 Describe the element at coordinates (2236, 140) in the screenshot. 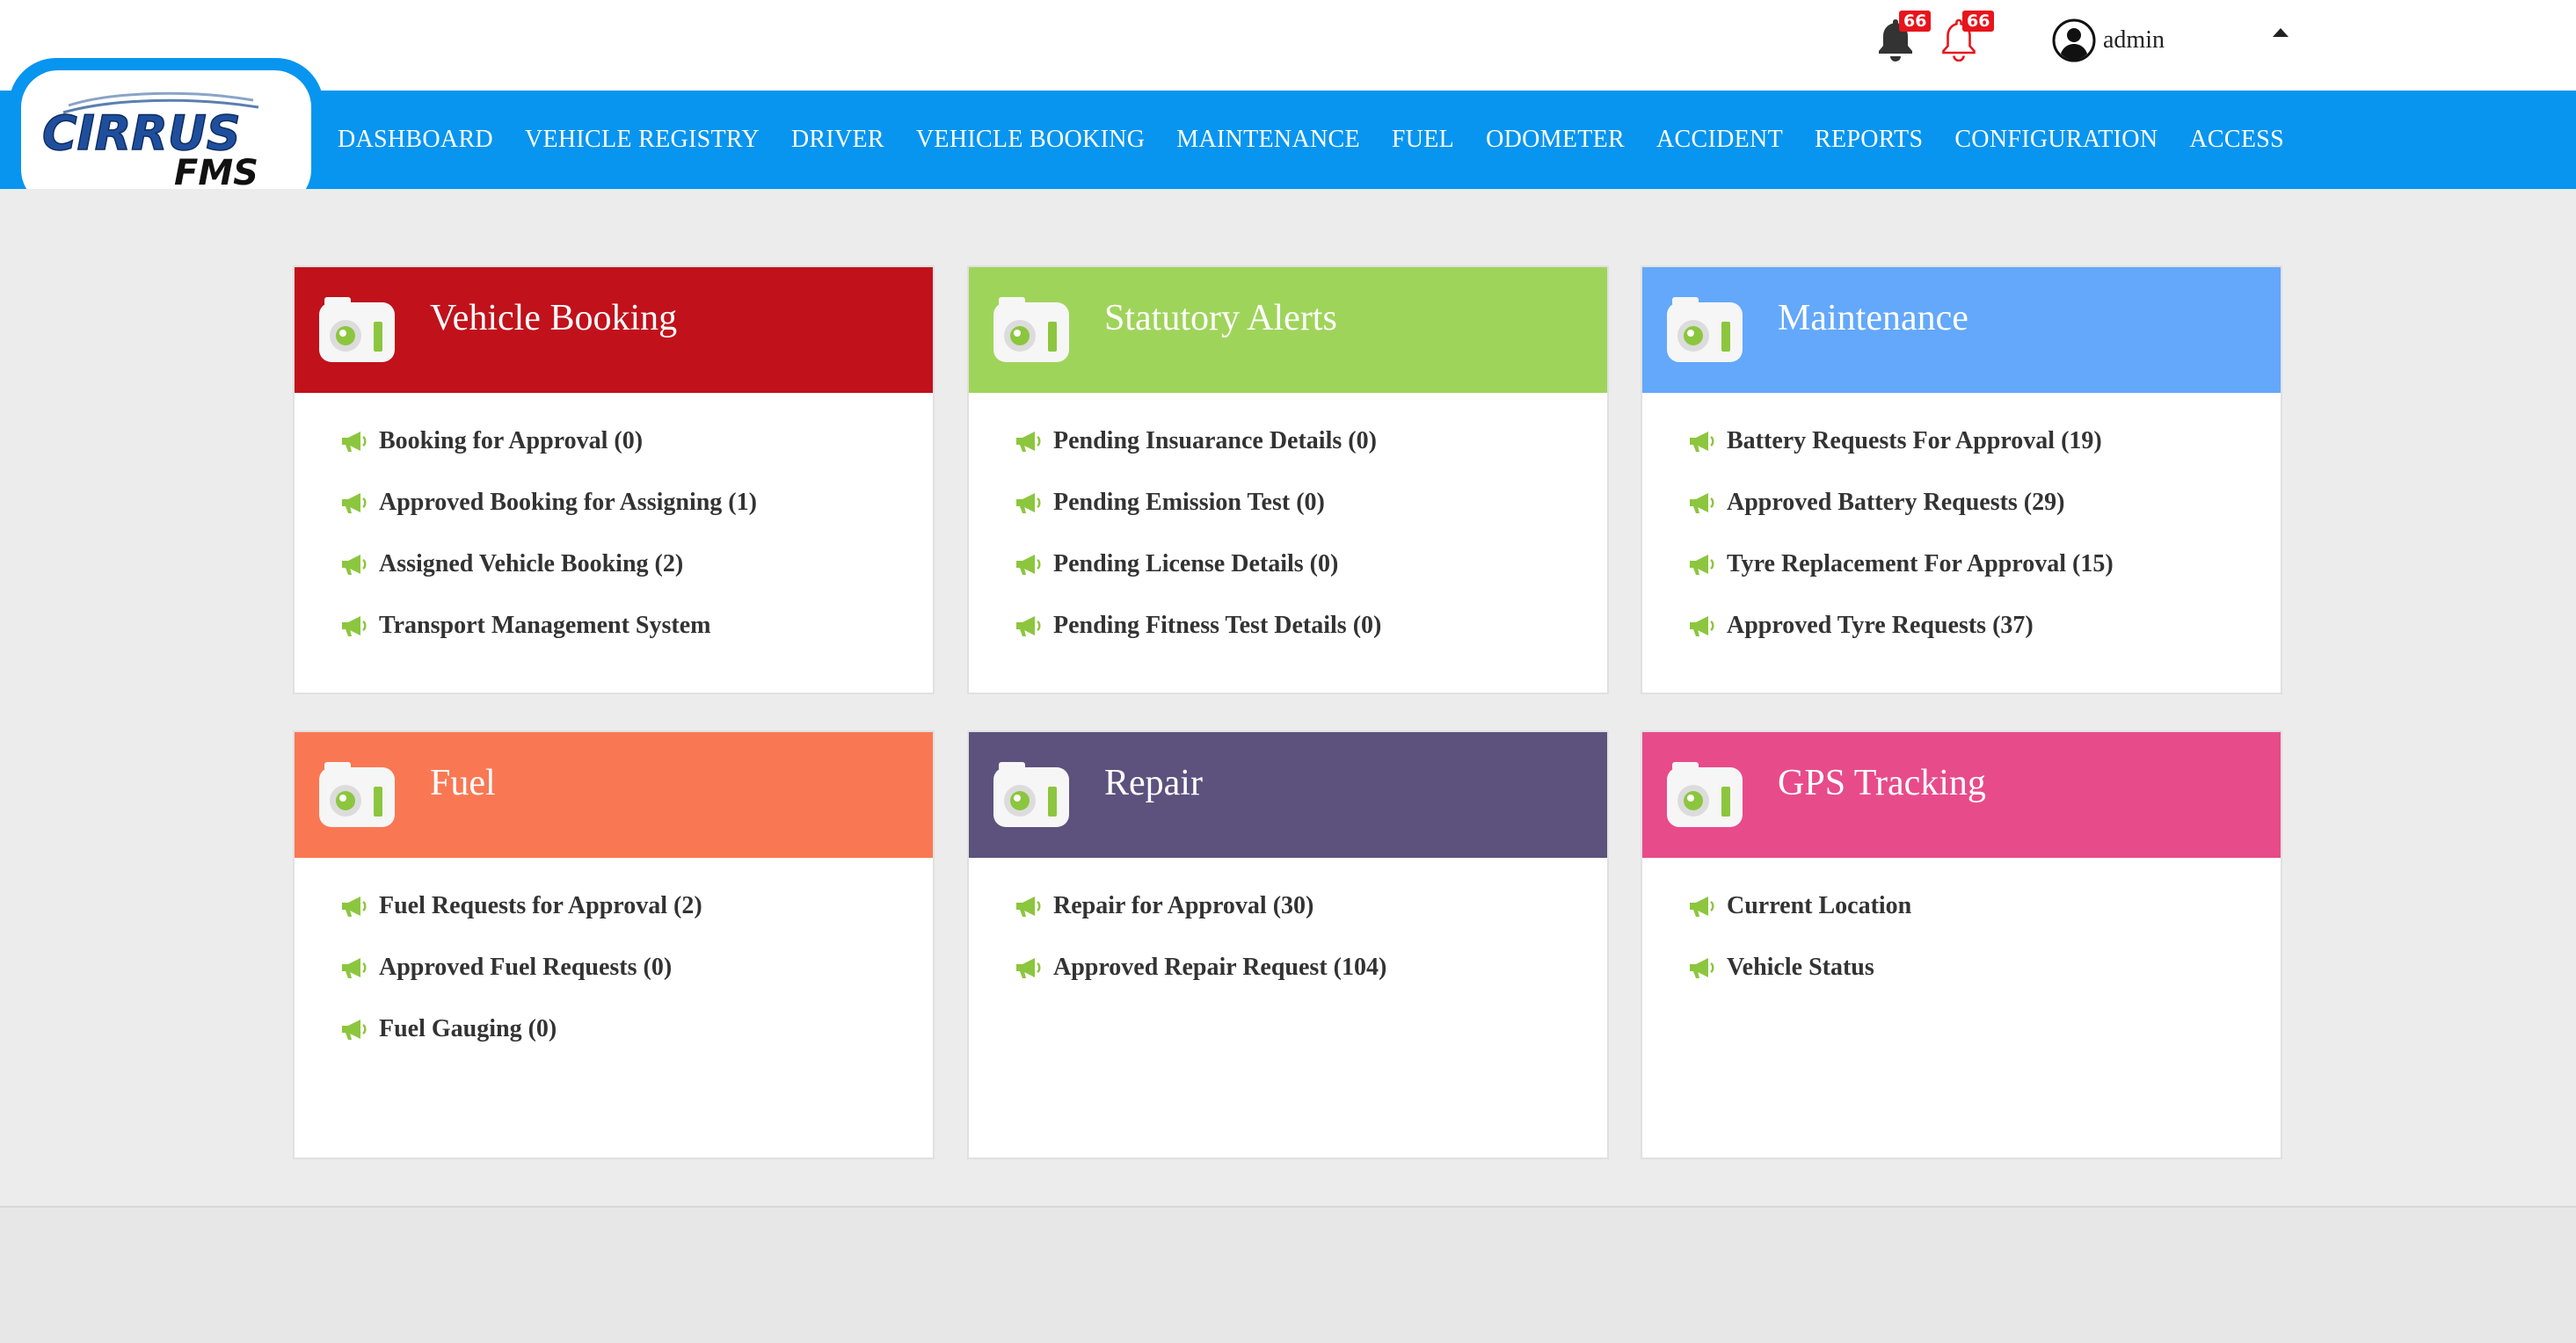

I see `nav-access: ACCESS` at that location.